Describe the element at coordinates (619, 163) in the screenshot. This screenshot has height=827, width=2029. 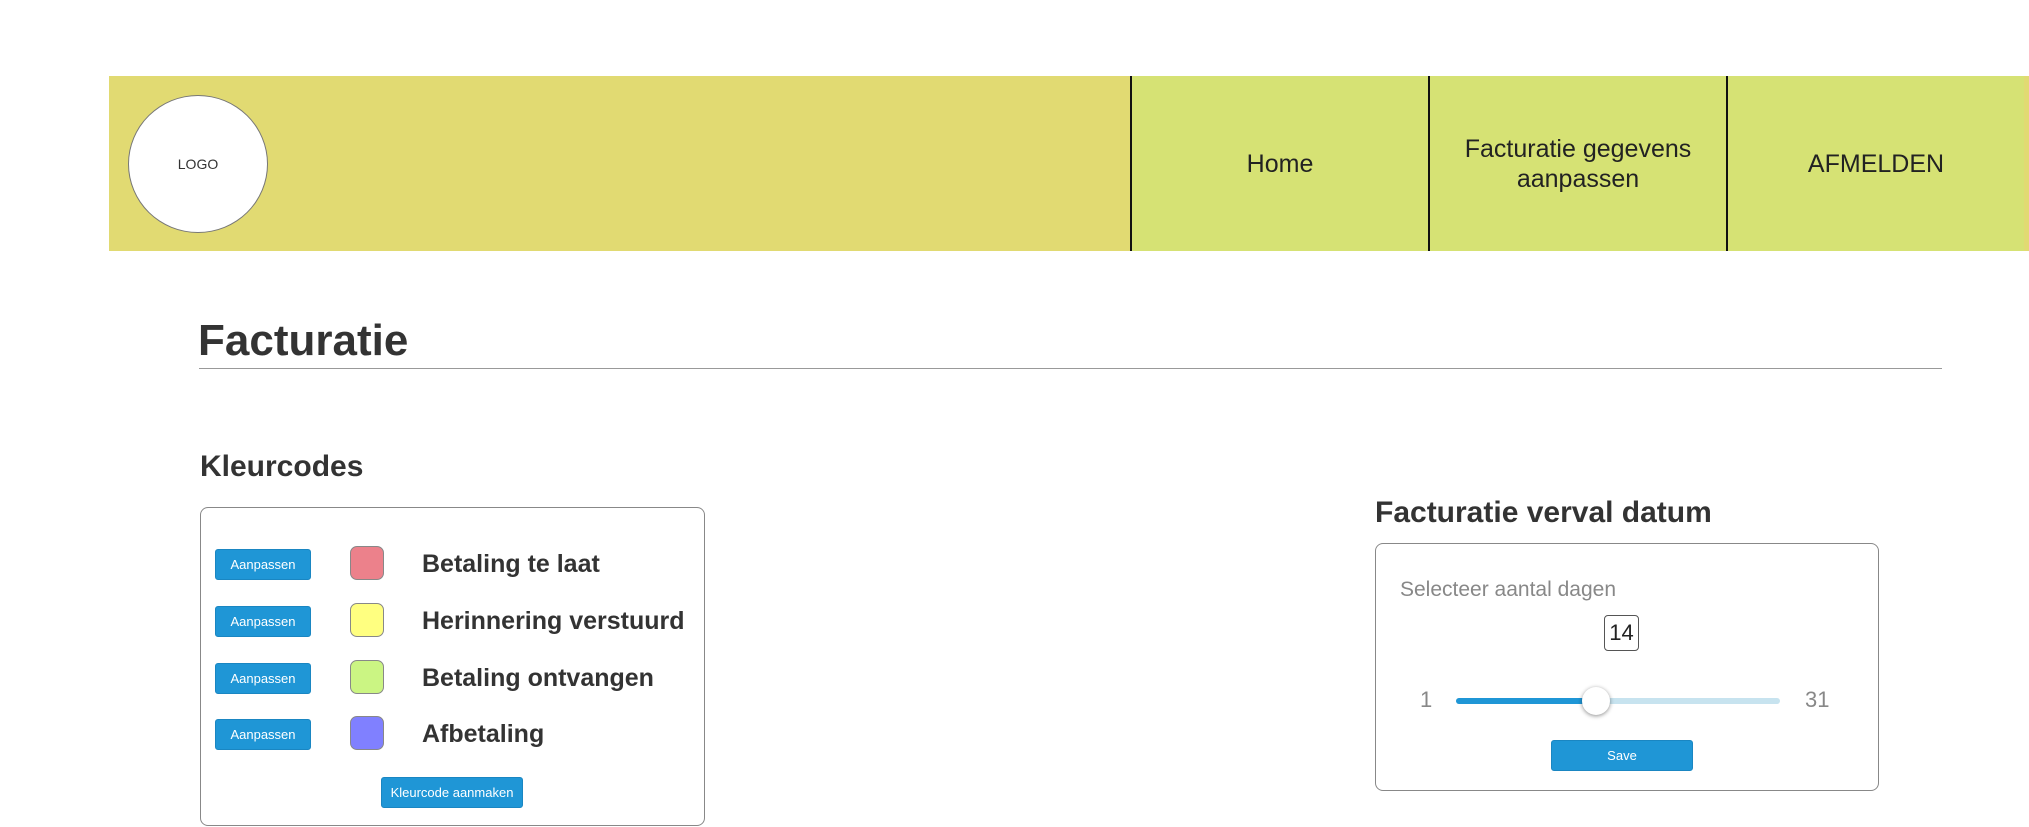
I see `logo-area: LOGO` at that location.